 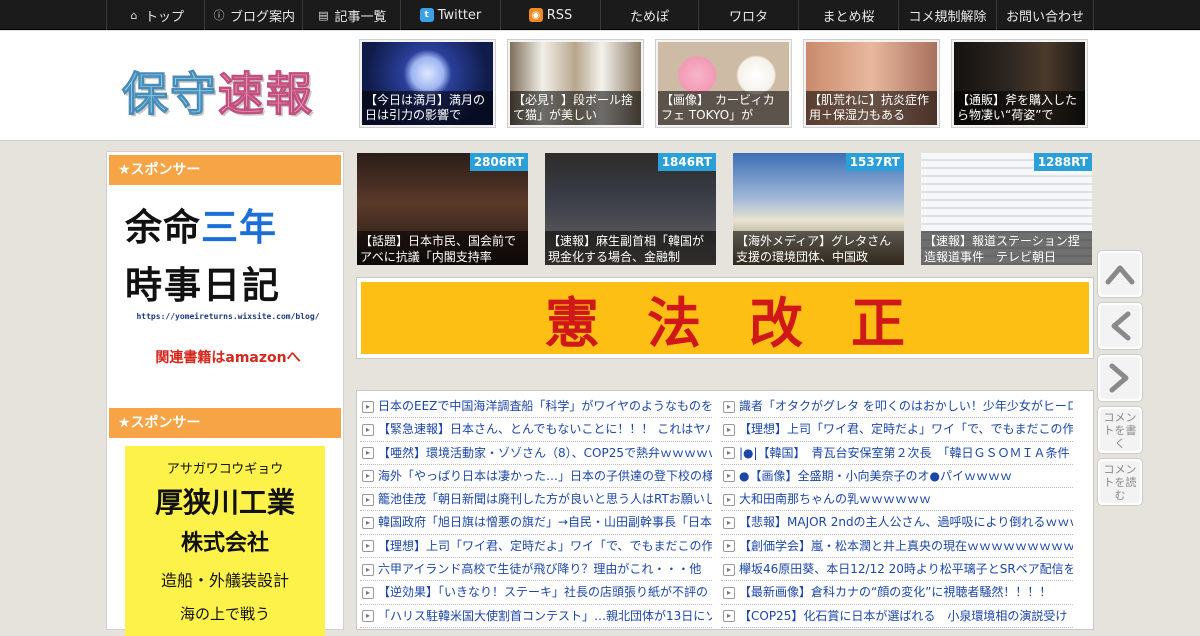 What do you see at coordinates (442, 209) in the screenshot?
I see `ranking-article-thumb: 2806RT 【話題】日本市民、国会前でアベに抗議「内閣支持率` at bounding box center [442, 209].